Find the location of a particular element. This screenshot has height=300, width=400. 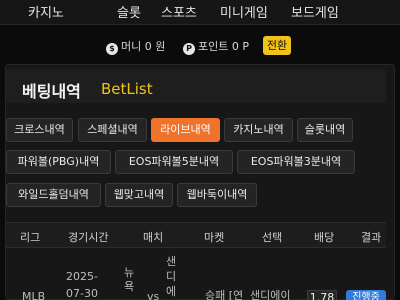

tab-slot: 슬롯내역 is located at coordinates (325, 130).